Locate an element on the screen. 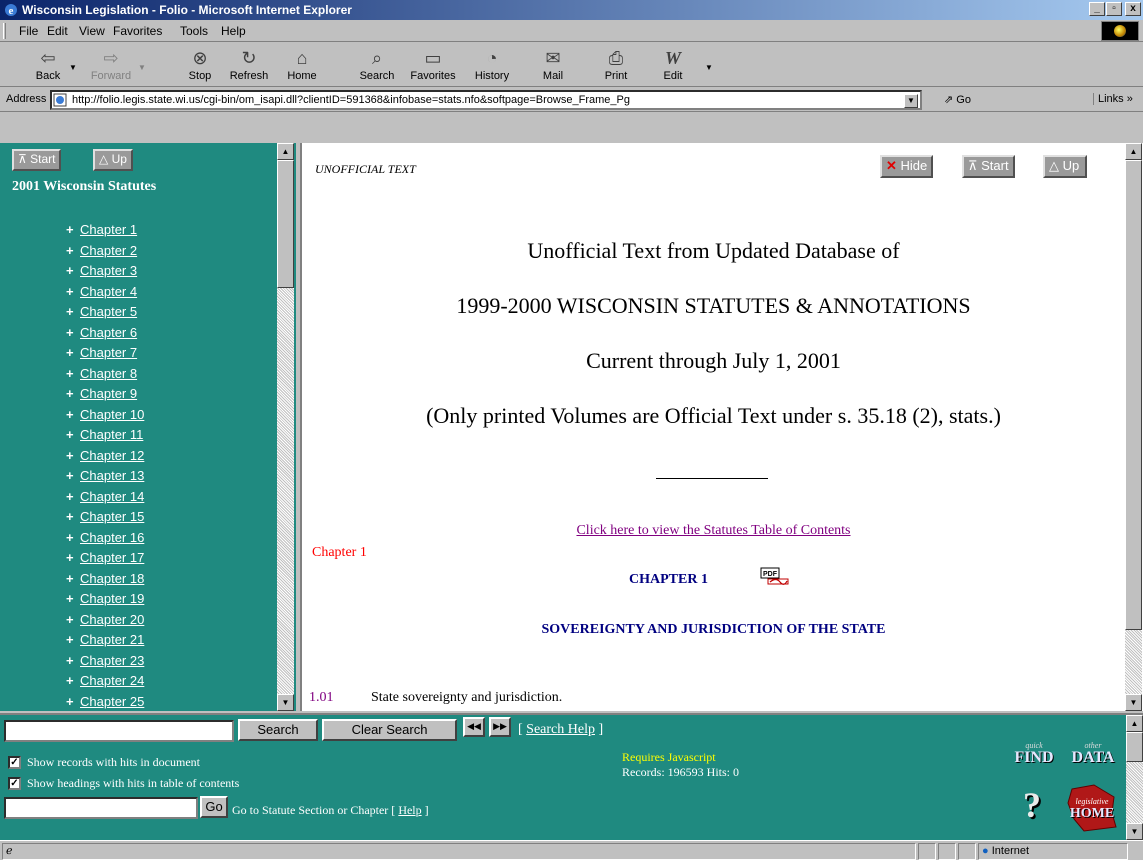 This screenshot has height=860, width=1143. back-dropdown: ▼ is located at coordinates (73, 67).